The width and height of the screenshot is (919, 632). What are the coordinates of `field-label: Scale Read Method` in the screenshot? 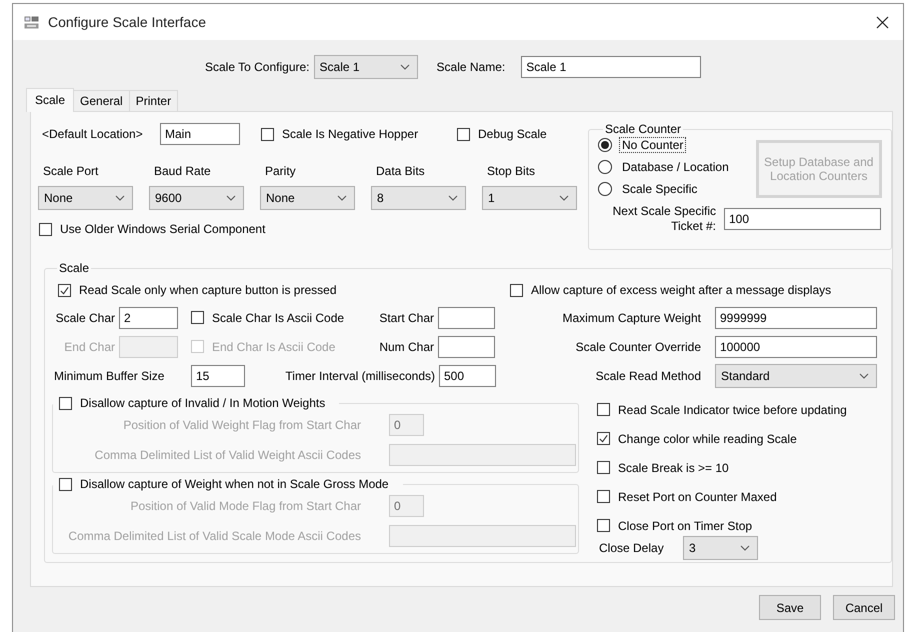 It's located at (647, 375).